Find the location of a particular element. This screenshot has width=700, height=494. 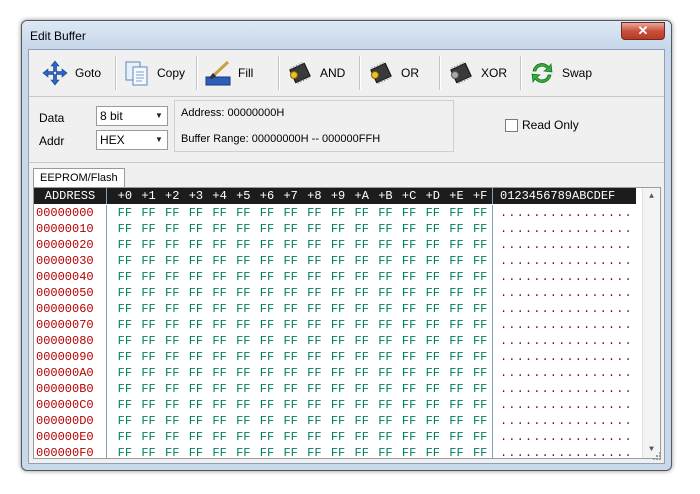

data-width-select: 8 bit ▼ is located at coordinates (132, 116).